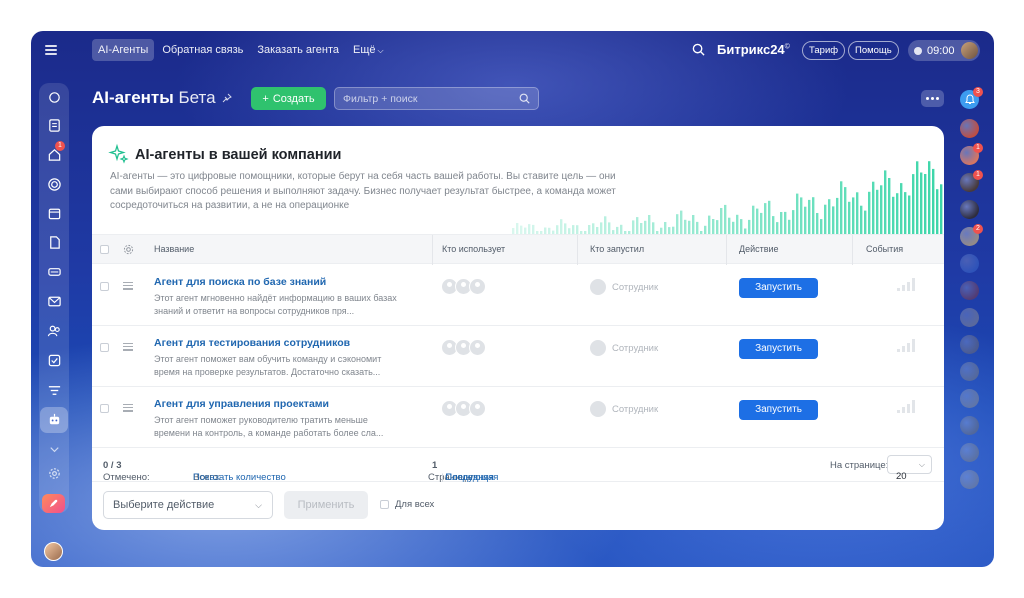  I want to click on sidebar-item-collab-icon, so click(54, 97).